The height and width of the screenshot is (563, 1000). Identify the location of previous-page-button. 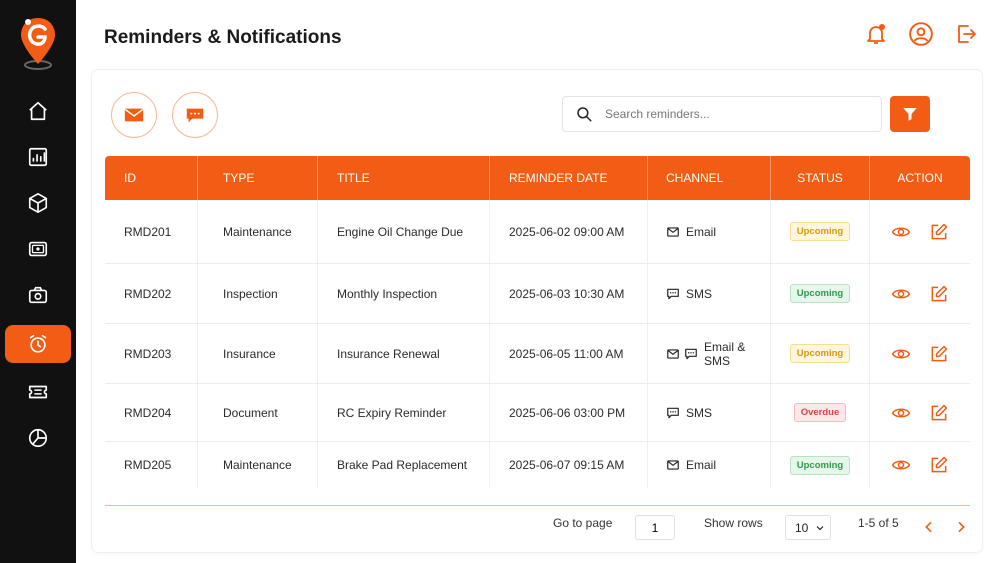
(929, 527).